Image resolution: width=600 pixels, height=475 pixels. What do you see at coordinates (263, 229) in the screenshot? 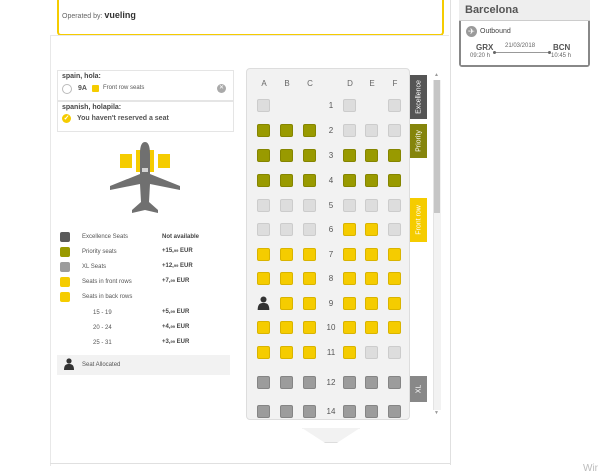
I see `seat-6A` at bounding box center [263, 229].